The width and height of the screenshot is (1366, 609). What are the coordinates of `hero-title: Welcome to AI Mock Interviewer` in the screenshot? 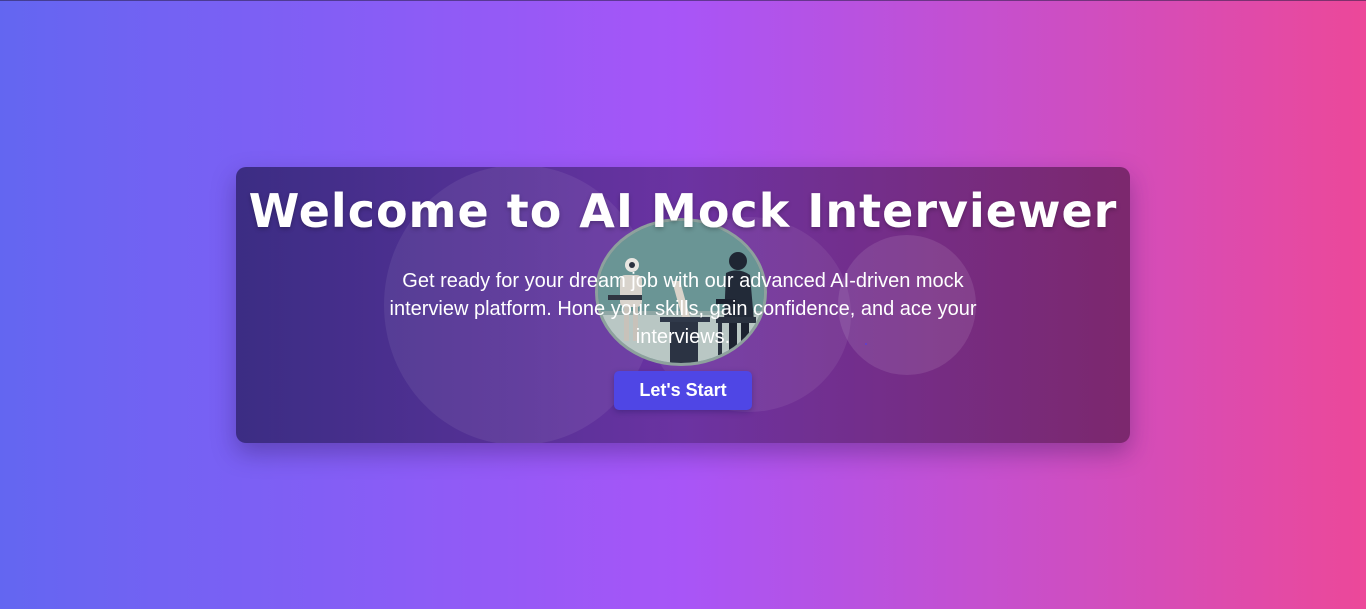 It's located at (683, 211).